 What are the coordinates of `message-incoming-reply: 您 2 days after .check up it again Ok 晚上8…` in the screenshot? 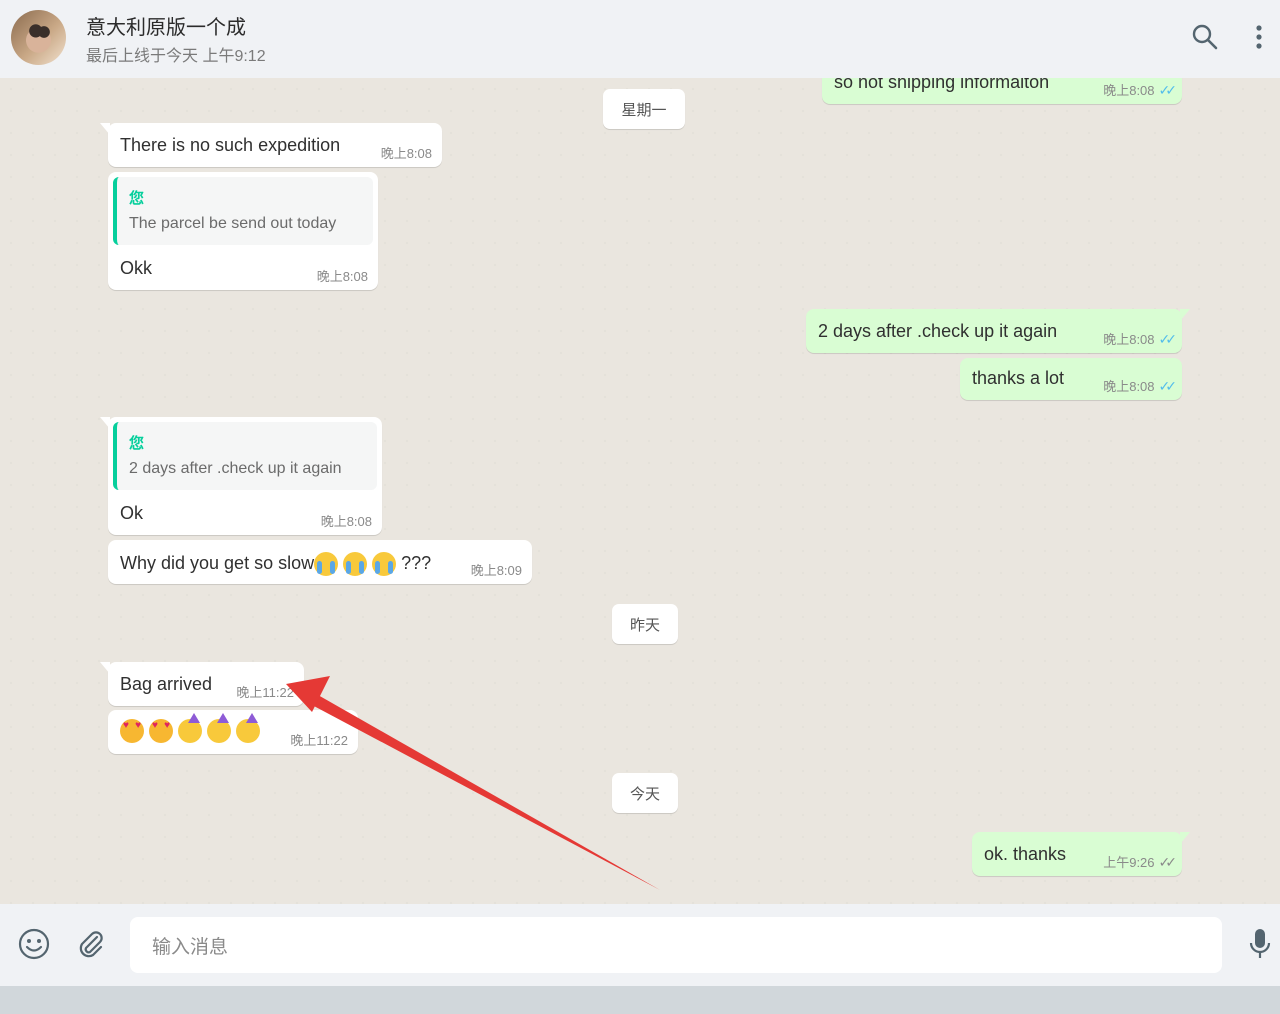 It's located at (241, 476).